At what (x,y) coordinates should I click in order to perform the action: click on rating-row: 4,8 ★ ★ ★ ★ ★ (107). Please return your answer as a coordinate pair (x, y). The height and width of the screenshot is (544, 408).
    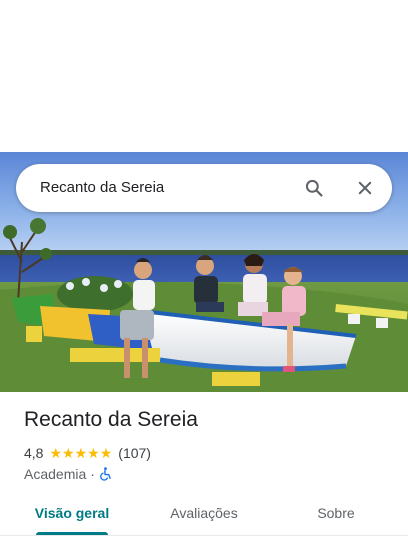
    Looking at the image, I should click on (87, 453).